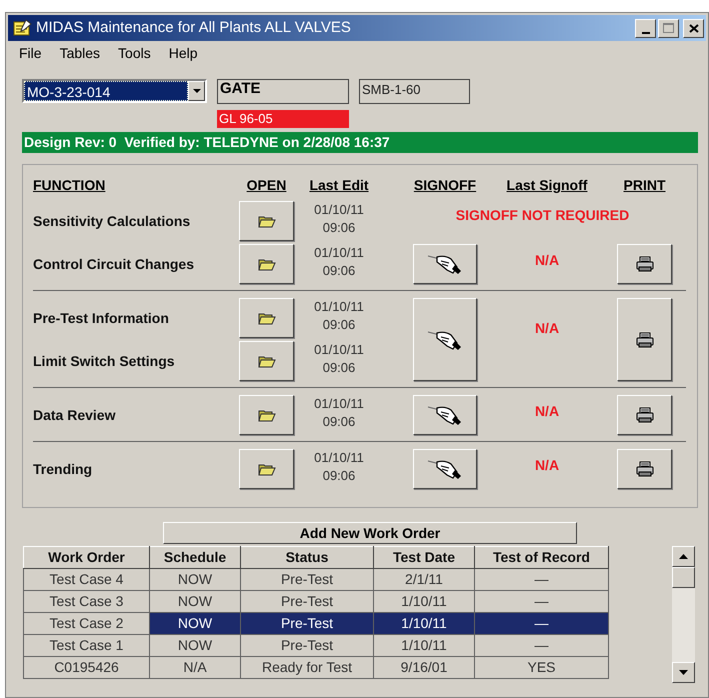 Image resolution: width=709 pixels, height=698 pixels. Describe the element at coordinates (683, 614) in the screenshot. I see `scrollbar` at that location.